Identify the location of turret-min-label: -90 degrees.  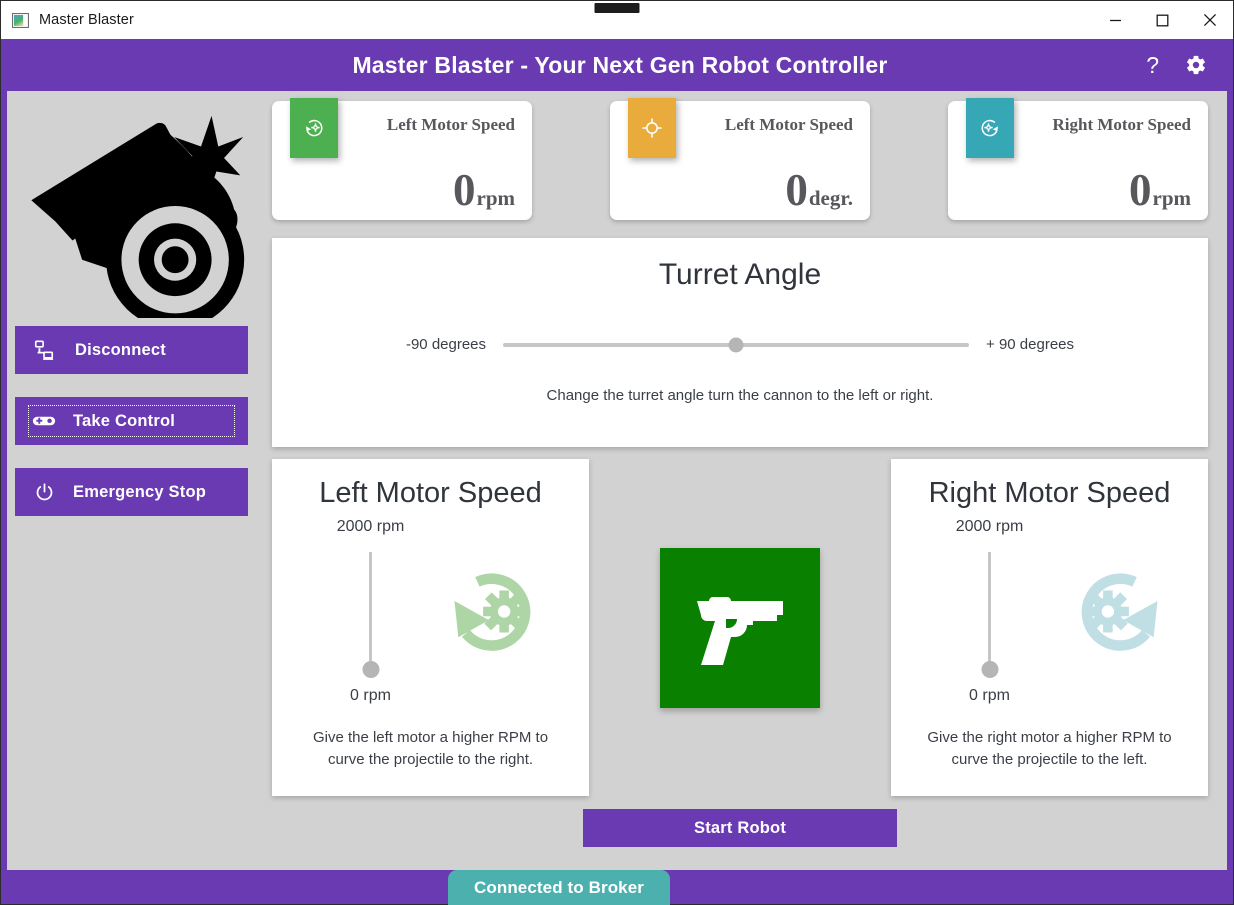
(446, 344).